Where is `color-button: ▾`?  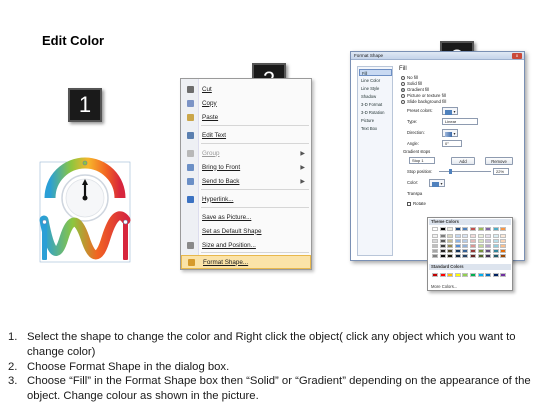
color-button: ▾ is located at coordinates (437, 183).